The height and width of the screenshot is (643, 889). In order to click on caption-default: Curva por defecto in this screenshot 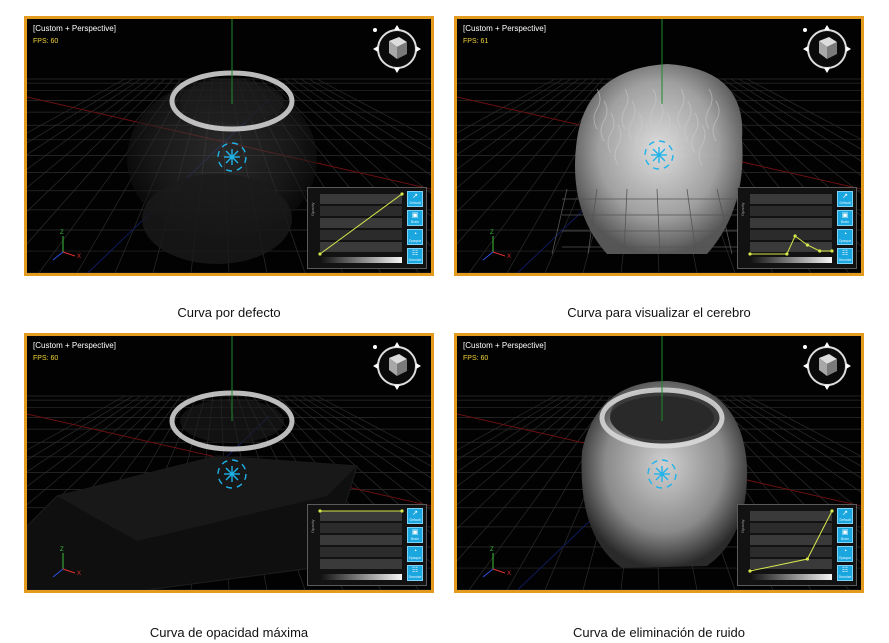, I will do `click(229, 312)`.